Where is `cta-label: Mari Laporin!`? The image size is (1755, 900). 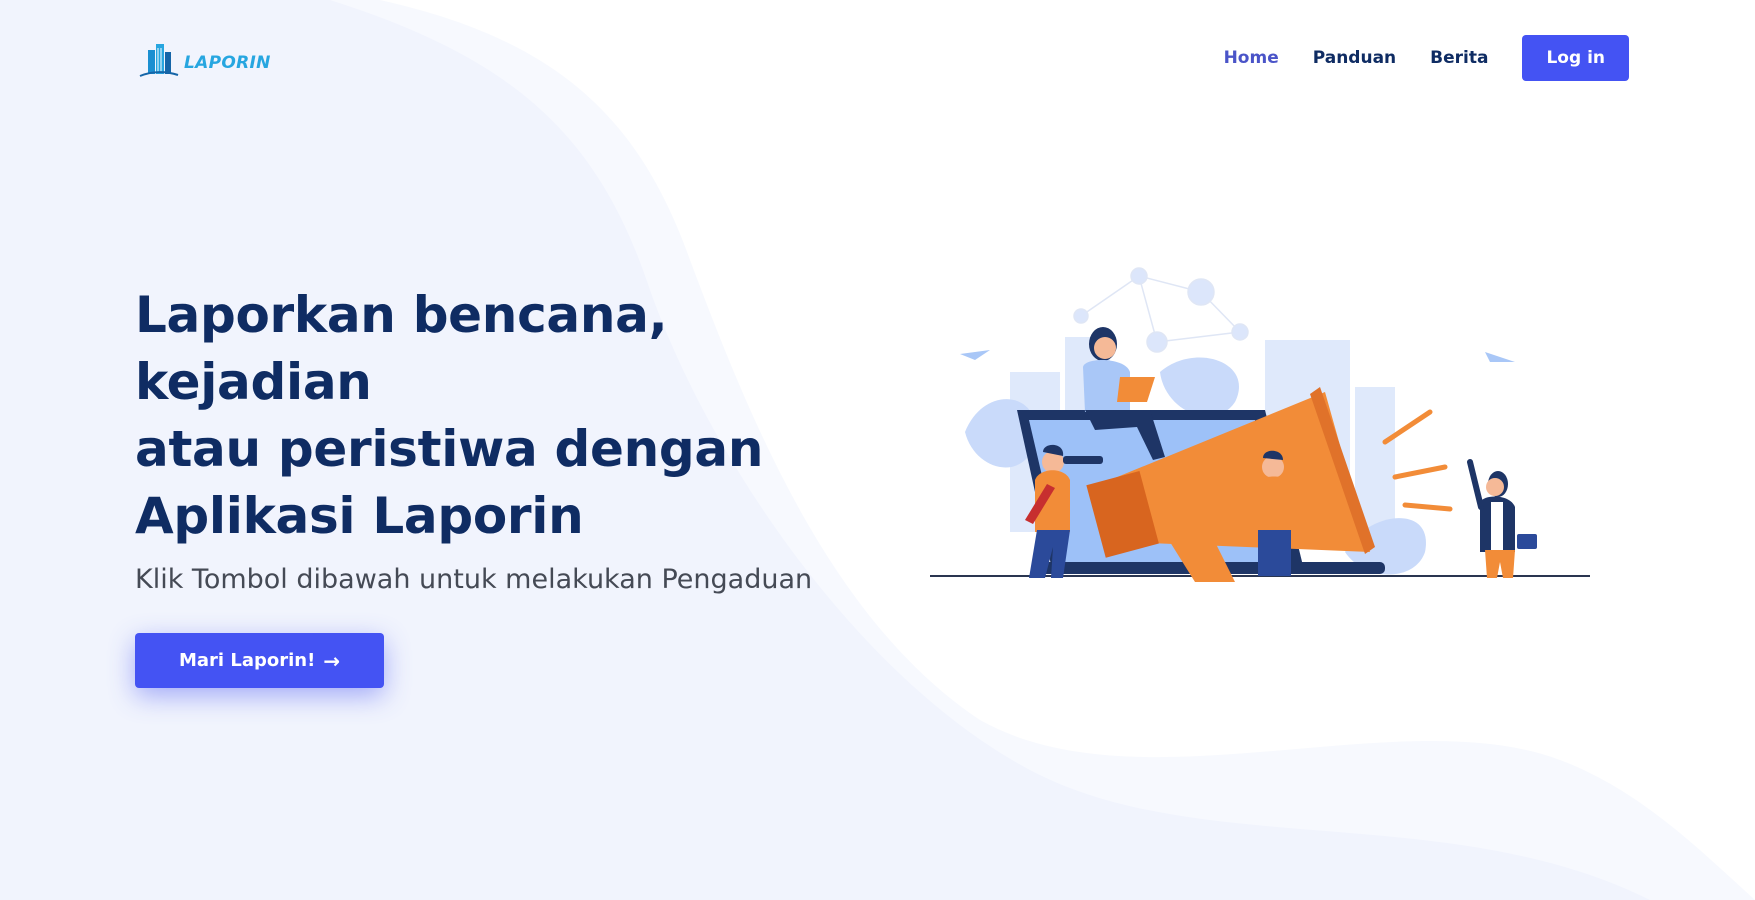 cta-label: Mari Laporin! is located at coordinates (247, 660).